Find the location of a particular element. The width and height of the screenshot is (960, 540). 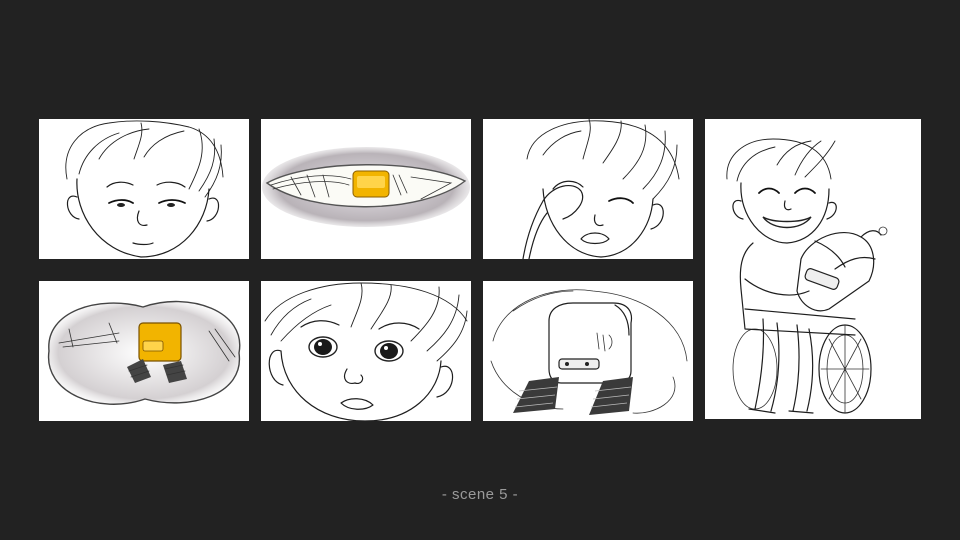

wide-eyed-boy-sketch is located at coordinates (366, 351).